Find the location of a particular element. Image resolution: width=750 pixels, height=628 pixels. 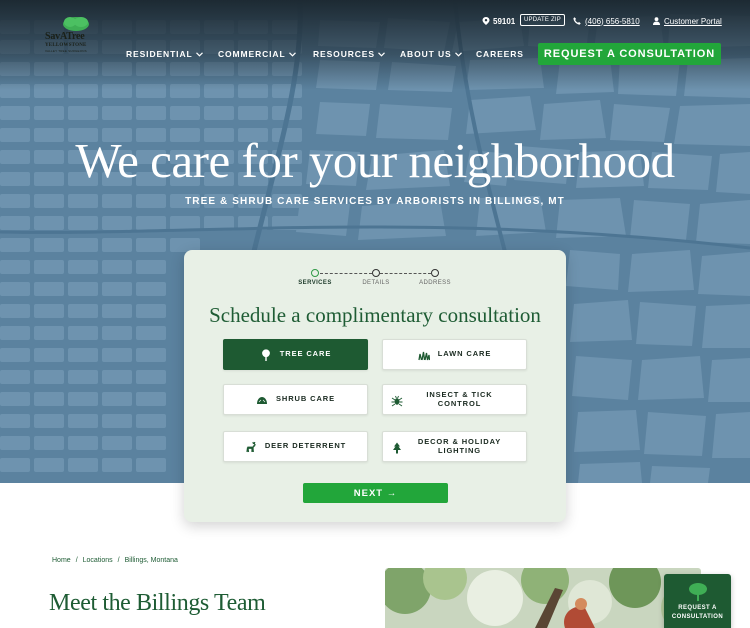

nav-residential: RESIDENTIAL is located at coordinates (164, 54).